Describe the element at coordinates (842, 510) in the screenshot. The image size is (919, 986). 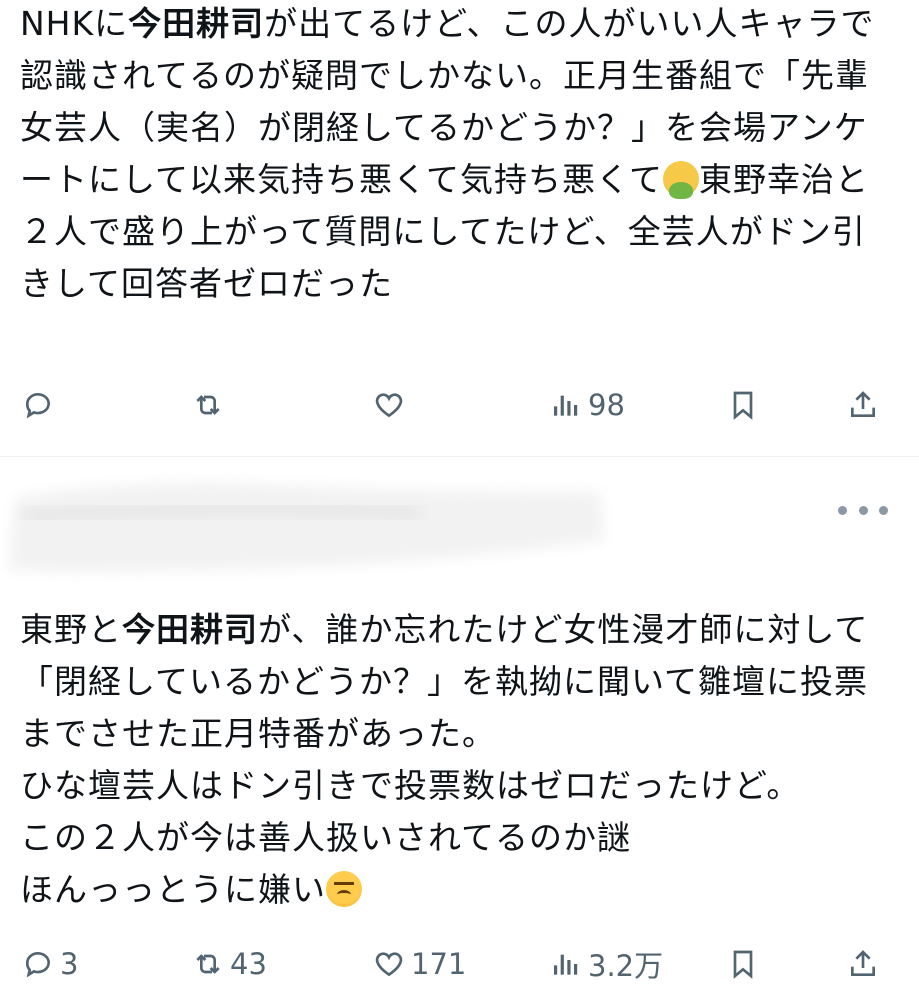
I see `more-icon` at that location.